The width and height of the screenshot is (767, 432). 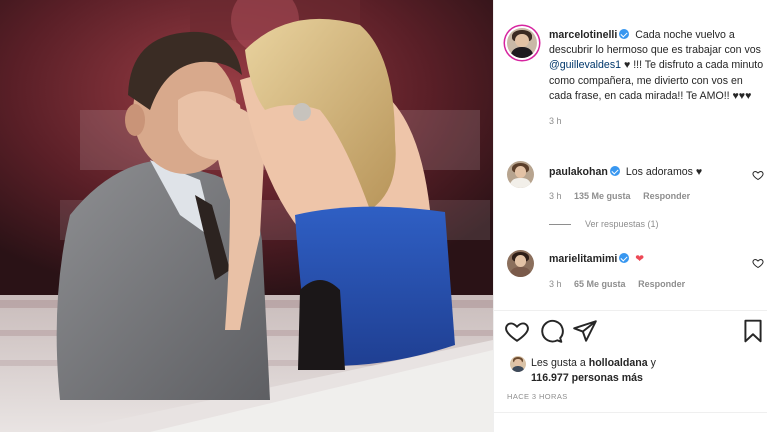 What do you see at coordinates (522, 43) in the screenshot?
I see `author-avatar` at bounding box center [522, 43].